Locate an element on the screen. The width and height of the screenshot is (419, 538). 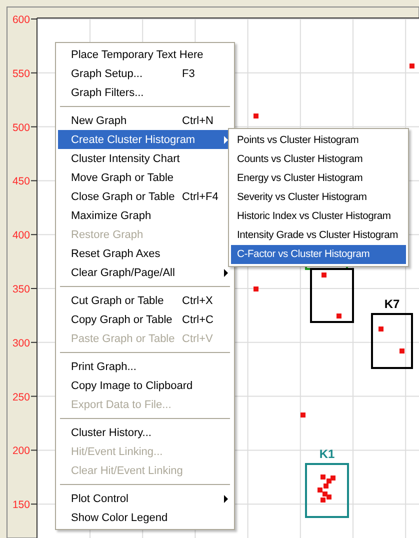
cluster-label: K1 is located at coordinates (327, 454).